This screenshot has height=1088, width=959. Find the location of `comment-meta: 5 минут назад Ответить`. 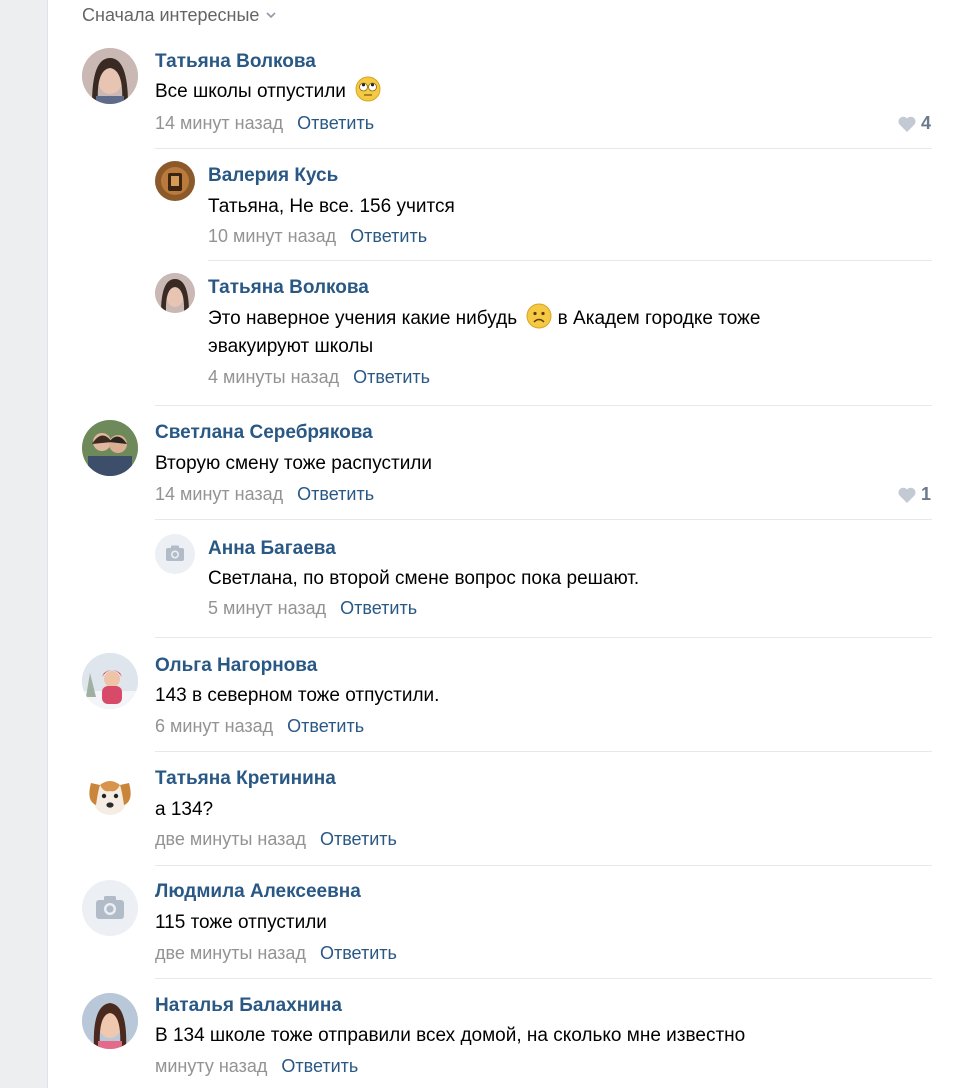

comment-meta: 5 минут назад Ответить is located at coordinates (312, 608).